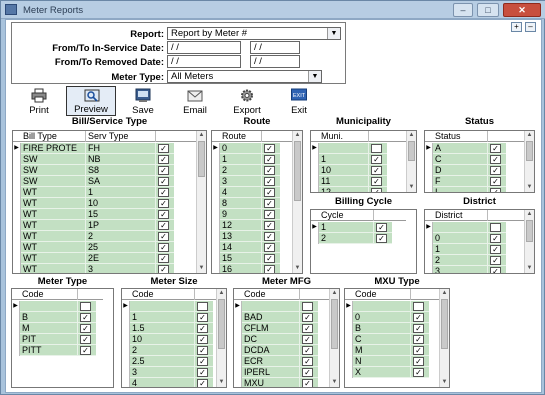 The width and height of the screenshot is (545, 395). Describe the element at coordinates (57, 317) in the screenshot. I see `table-row: B ✓` at that location.